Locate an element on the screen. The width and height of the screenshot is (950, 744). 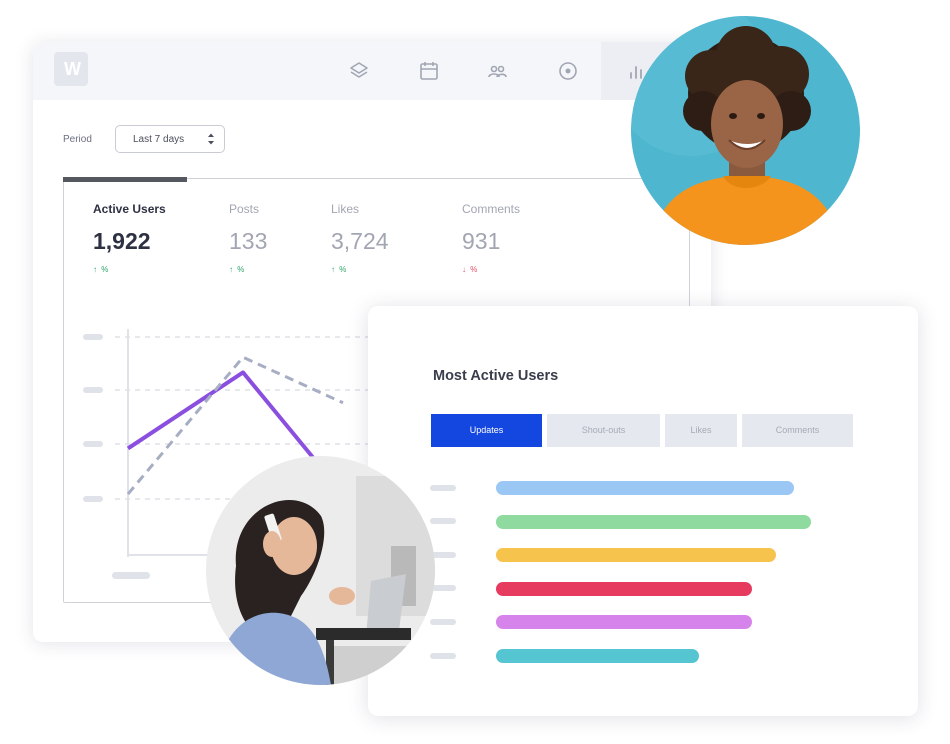
user-avatar-woman-orange is located at coordinates (745, 130).